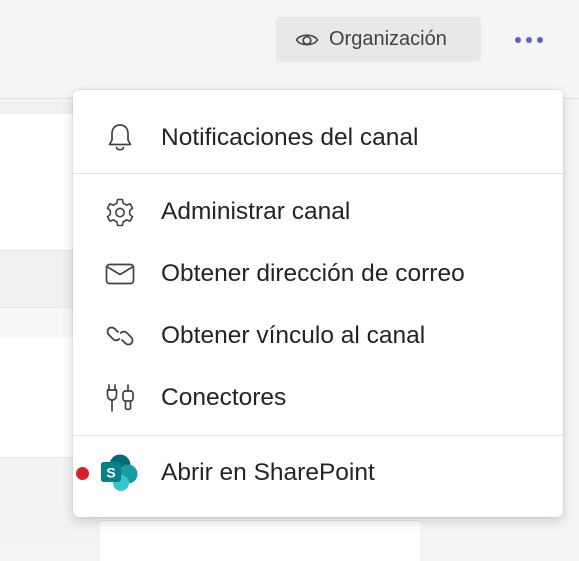 The image size is (579, 561). What do you see at coordinates (318, 398) in the screenshot?
I see `menu-item-connectors: Conectores` at bounding box center [318, 398].